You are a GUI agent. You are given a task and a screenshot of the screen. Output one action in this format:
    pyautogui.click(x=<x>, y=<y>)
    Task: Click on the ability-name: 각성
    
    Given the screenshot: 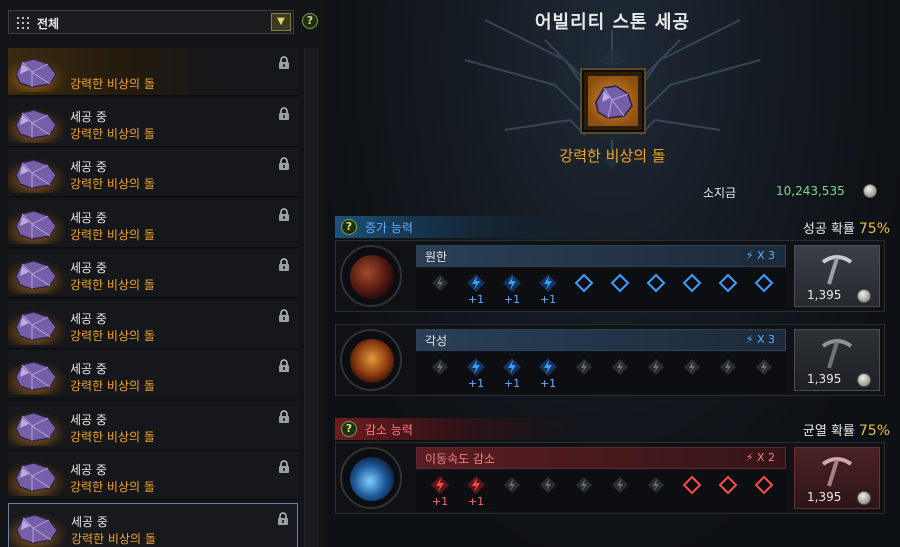 What is the action you would take?
    pyautogui.click(x=436, y=341)
    